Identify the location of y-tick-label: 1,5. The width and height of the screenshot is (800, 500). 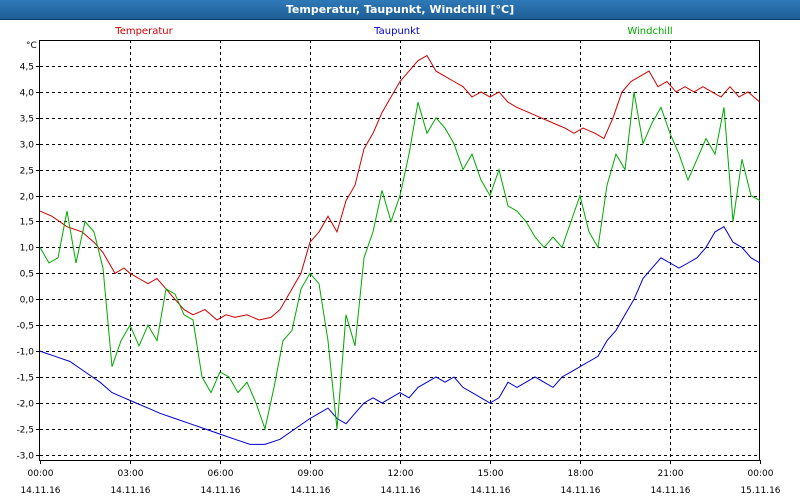
(27, 223).